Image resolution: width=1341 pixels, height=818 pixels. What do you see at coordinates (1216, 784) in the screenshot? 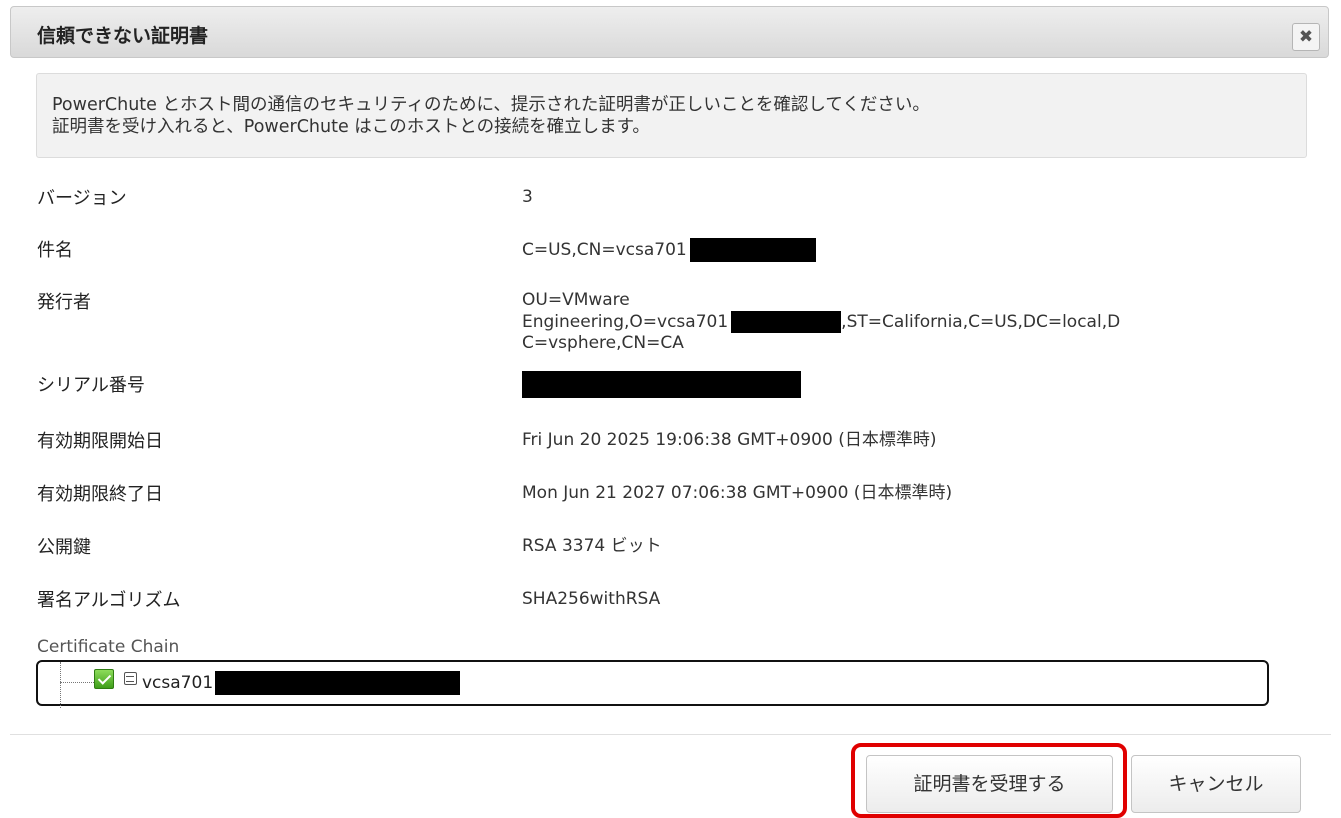
I see `cancel-button: キャンセル` at bounding box center [1216, 784].